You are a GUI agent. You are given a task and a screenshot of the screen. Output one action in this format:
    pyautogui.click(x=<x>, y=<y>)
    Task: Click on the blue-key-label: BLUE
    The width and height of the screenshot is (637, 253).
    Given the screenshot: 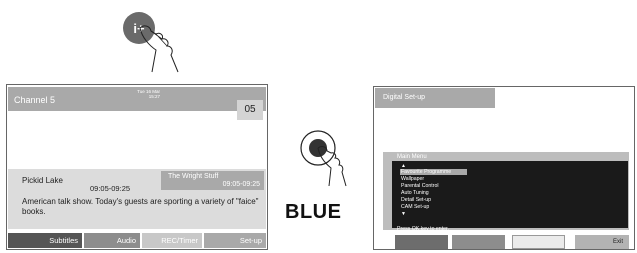 What is the action you would take?
    pyautogui.click(x=313, y=212)
    